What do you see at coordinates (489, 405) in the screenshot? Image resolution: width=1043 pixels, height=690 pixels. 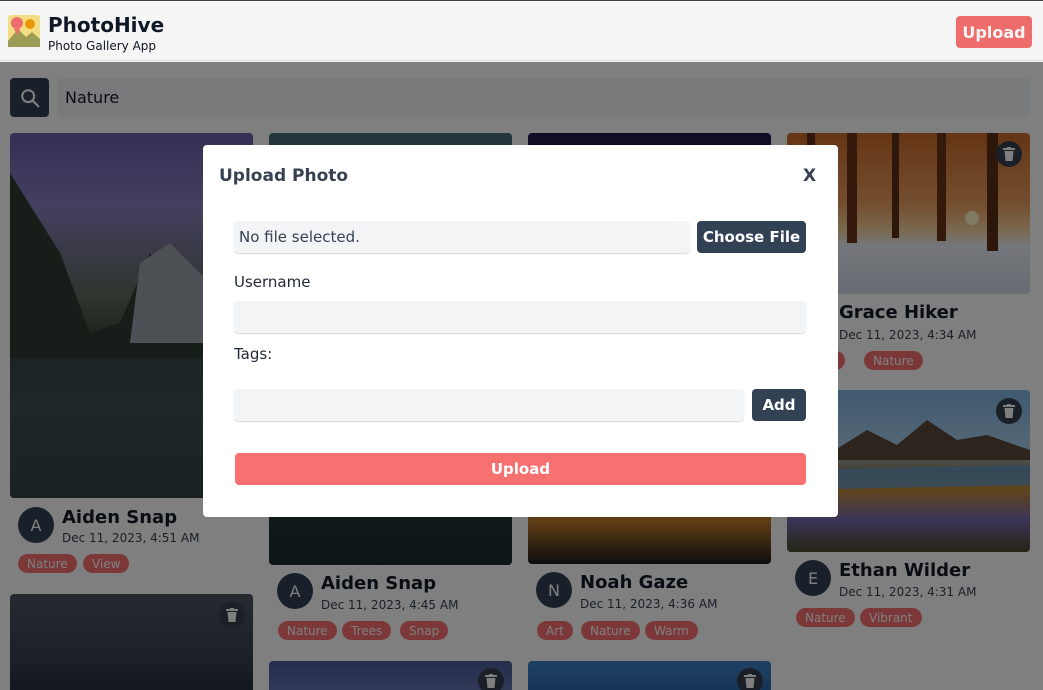 I see `tags-input` at bounding box center [489, 405].